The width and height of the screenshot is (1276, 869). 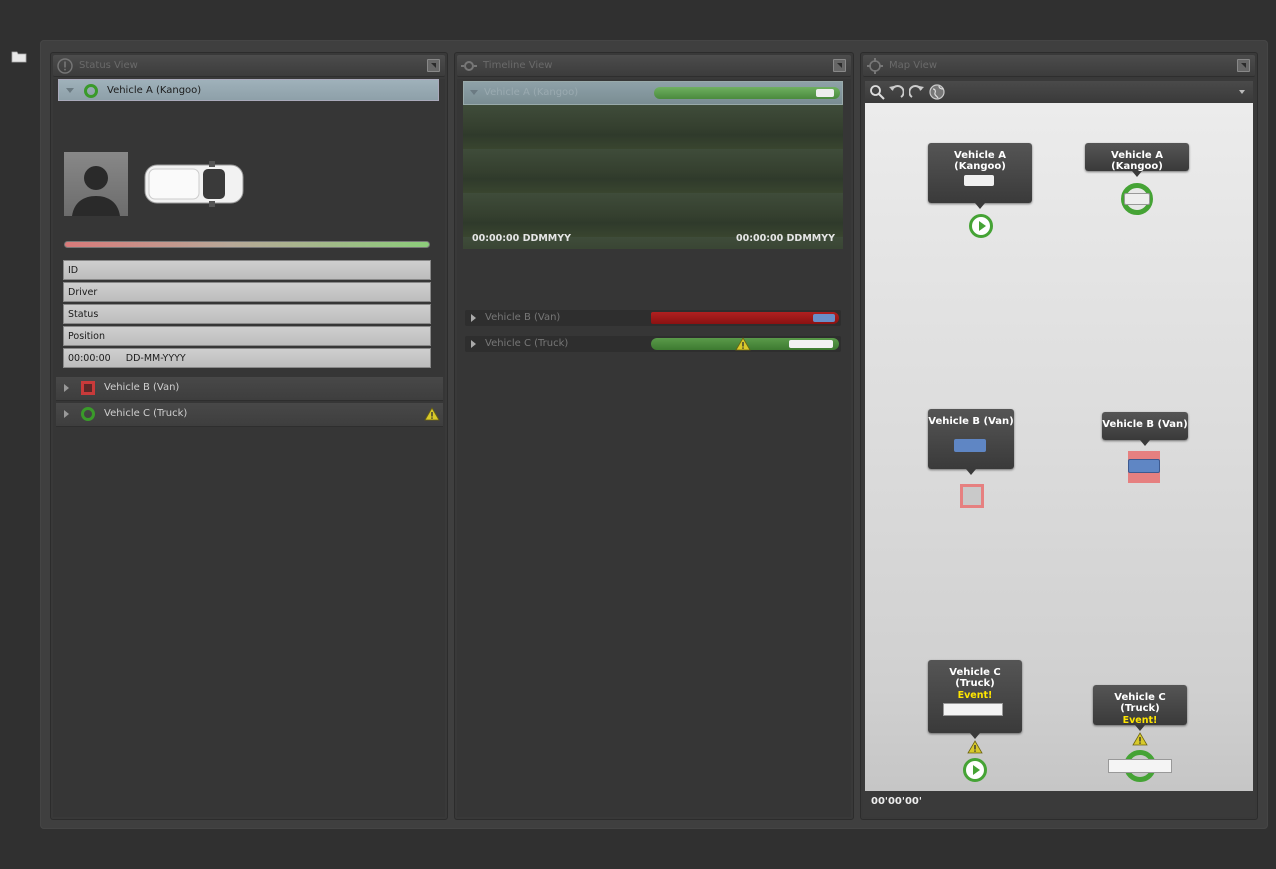 I want to click on timeline-label: Vehicle B (Van), so click(x=523, y=317).